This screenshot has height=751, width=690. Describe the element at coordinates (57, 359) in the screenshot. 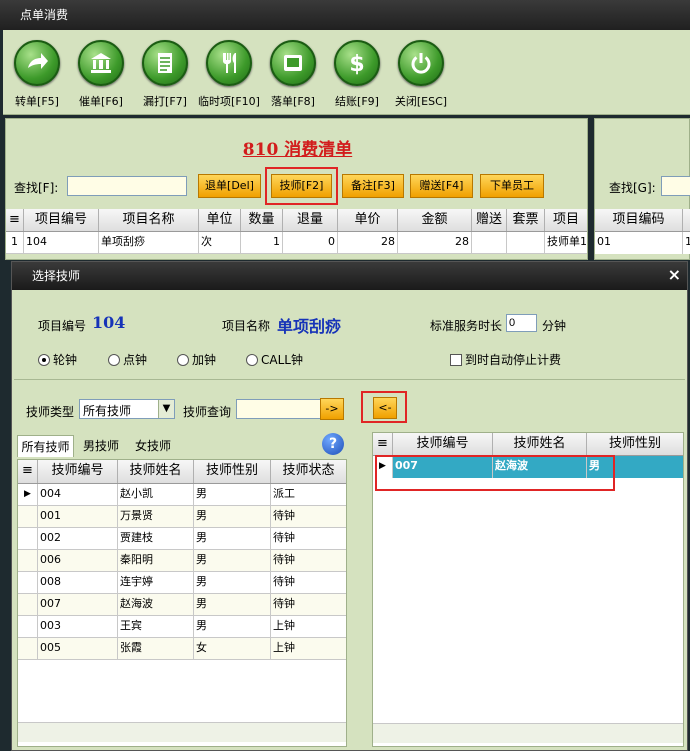

I see `radio-rotation: 轮钟` at that location.